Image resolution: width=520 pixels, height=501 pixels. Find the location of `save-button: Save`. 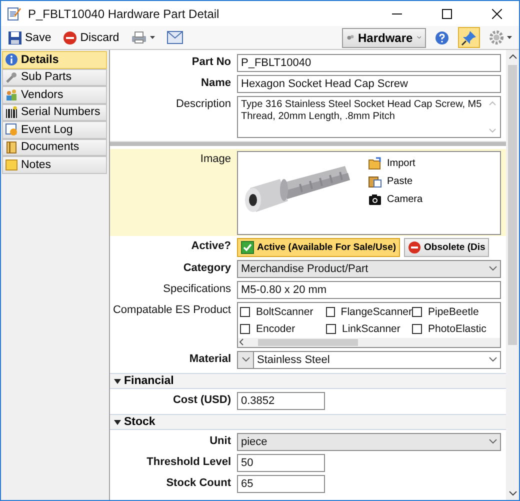

save-button: Save is located at coordinates (29, 37).